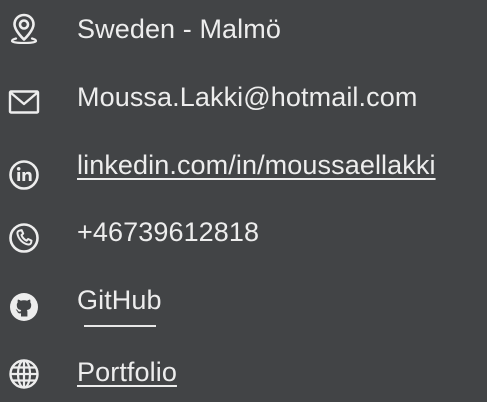 Image resolution: width=487 pixels, height=402 pixels. I want to click on linkedin-icon, so click(24, 175).